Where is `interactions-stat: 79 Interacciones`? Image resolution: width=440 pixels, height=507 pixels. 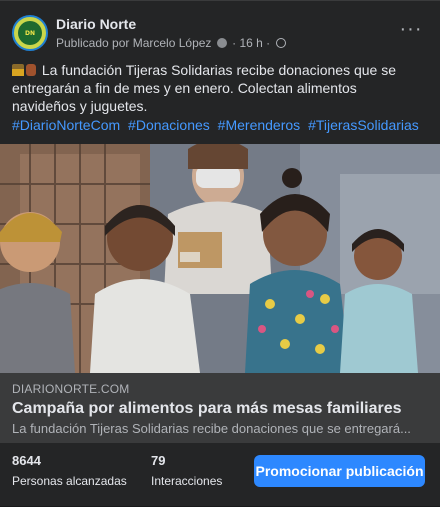
interactions-stat: 79 Interacciones is located at coordinates (186, 470).